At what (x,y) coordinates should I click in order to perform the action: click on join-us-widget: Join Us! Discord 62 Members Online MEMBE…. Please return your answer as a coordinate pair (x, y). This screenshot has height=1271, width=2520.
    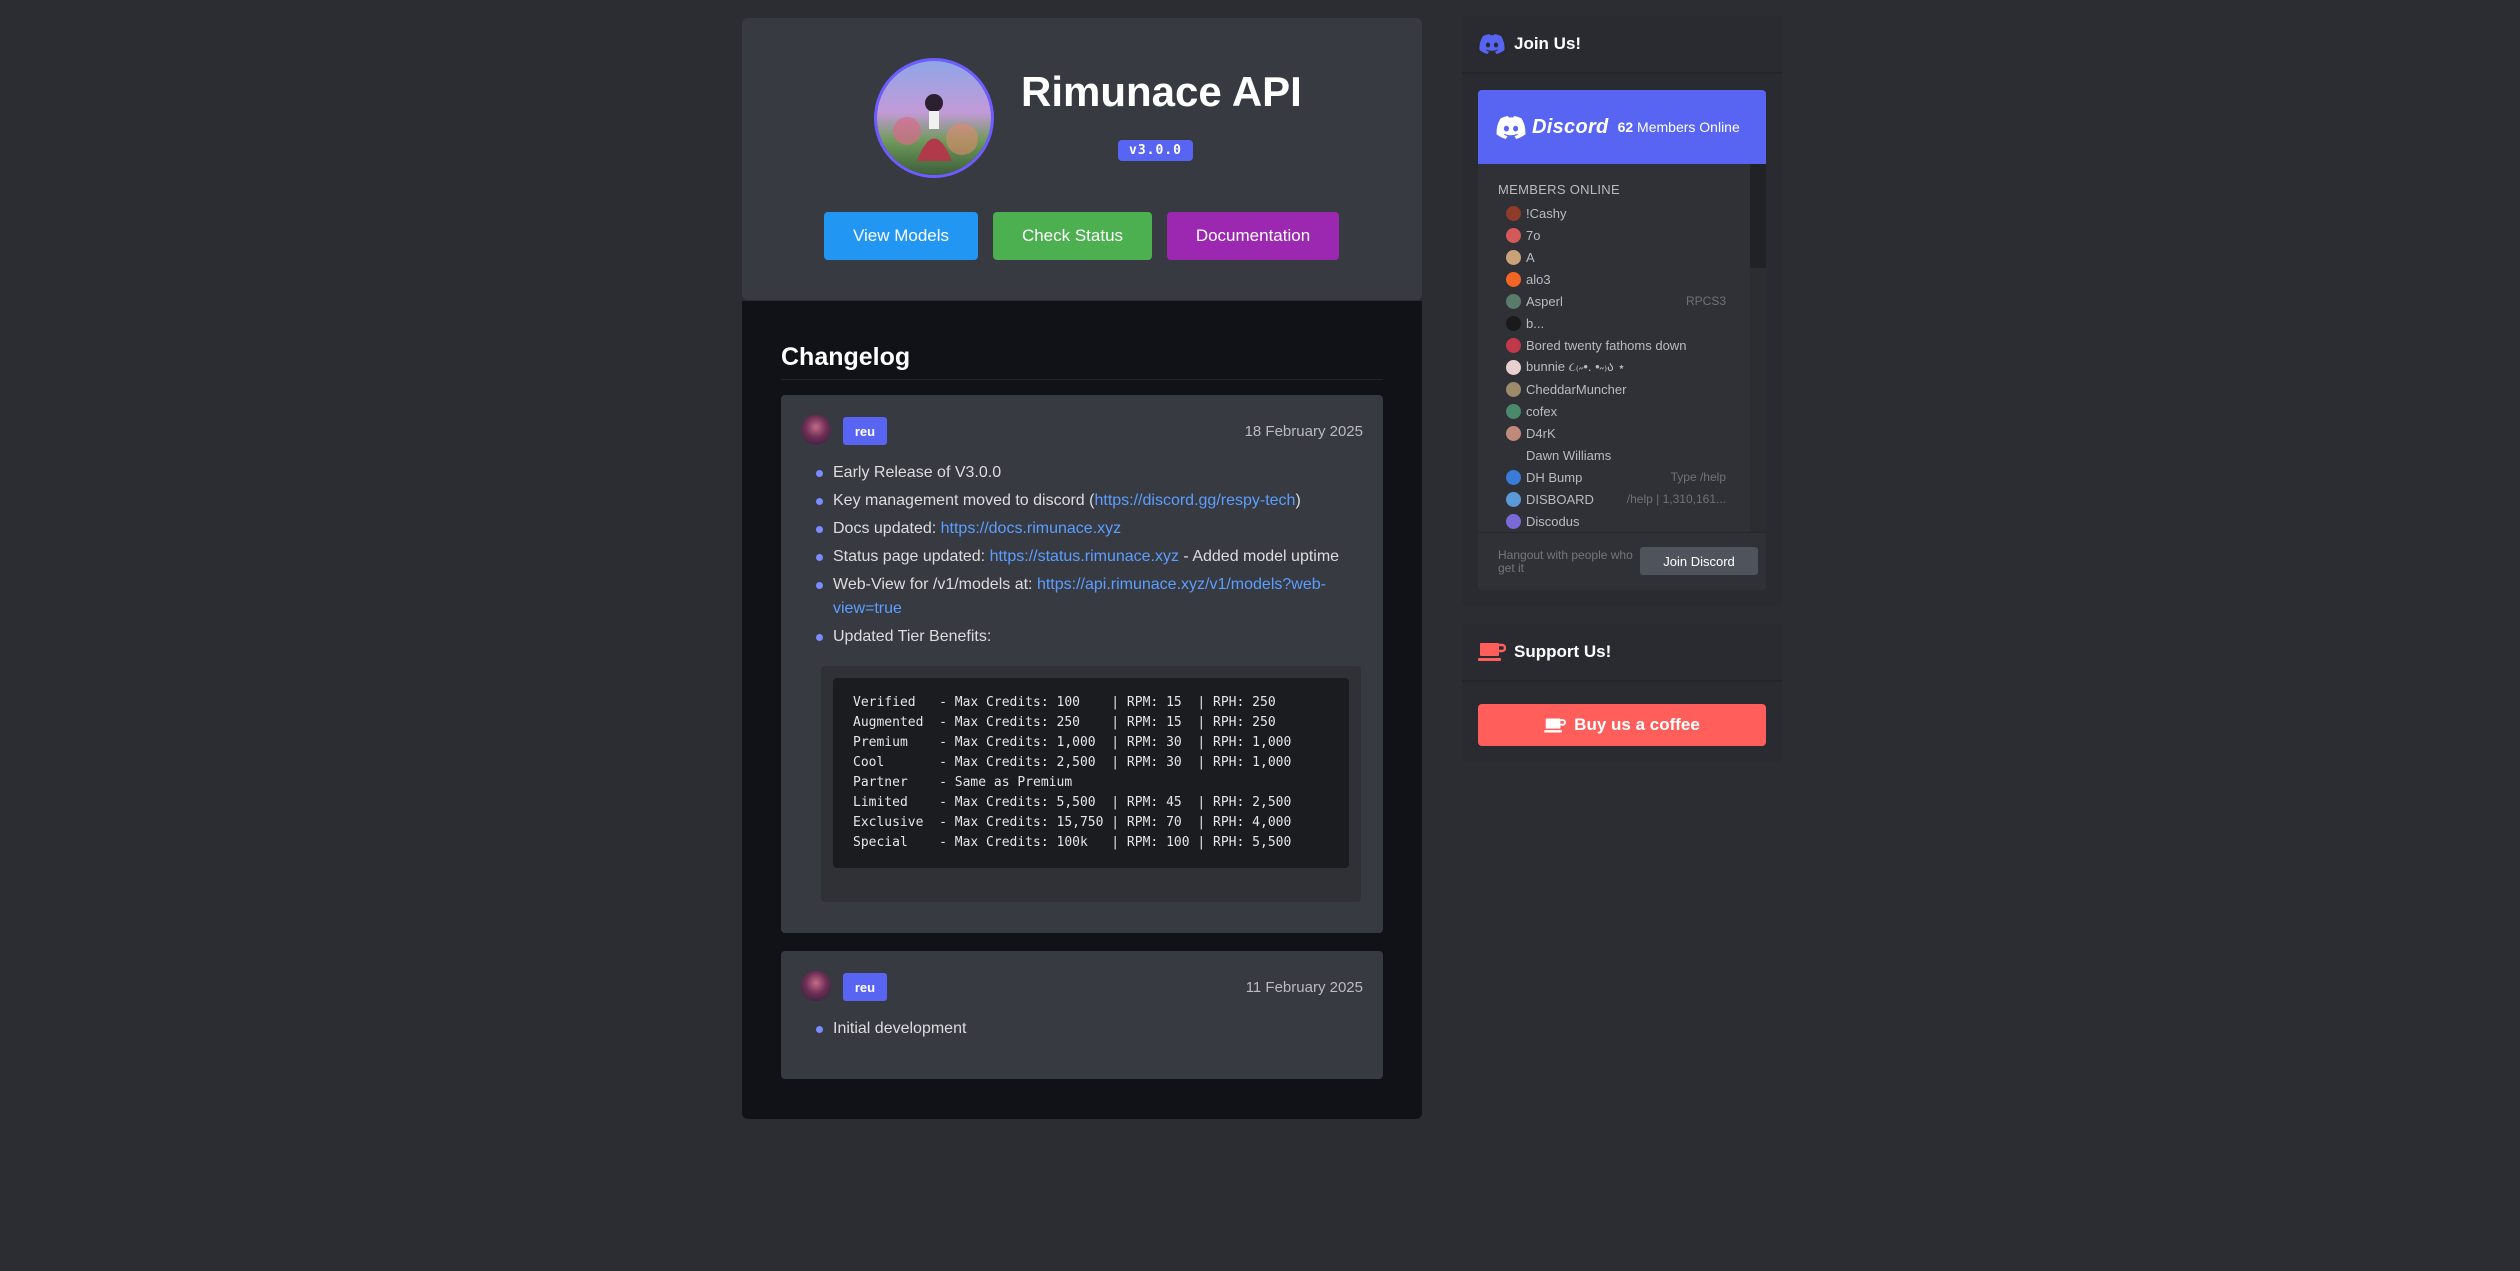
    Looking at the image, I should click on (1622, 311).